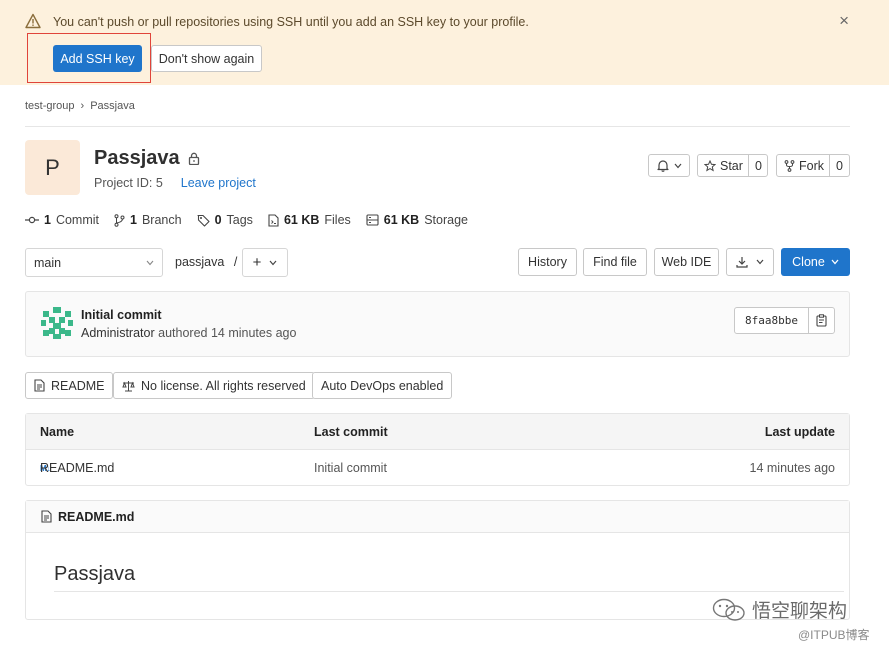 The height and width of the screenshot is (649, 889). I want to click on watermark-source: @ITPUB博客, so click(834, 635).